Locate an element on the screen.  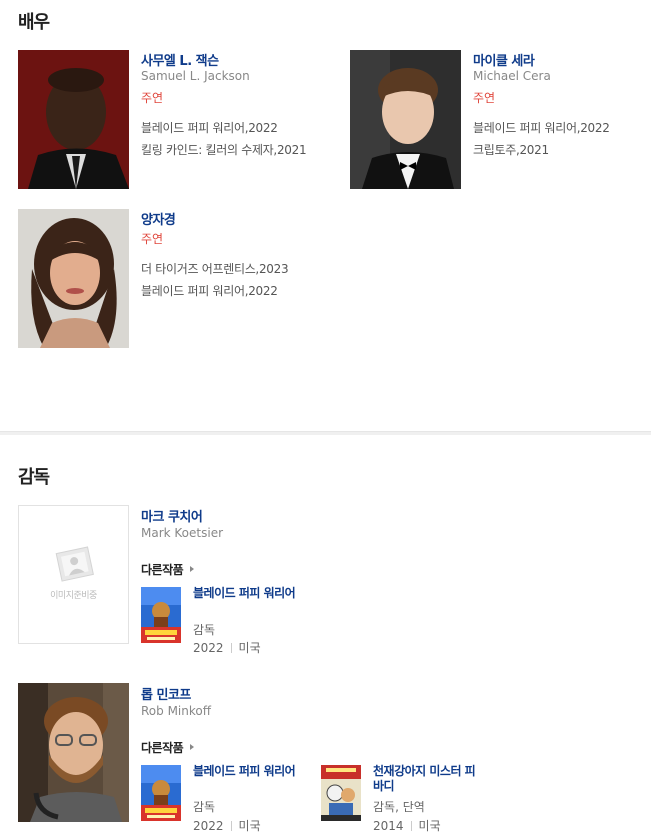
actor-english-name: Samuel L. Jackson is located at coordinates (195, 76).